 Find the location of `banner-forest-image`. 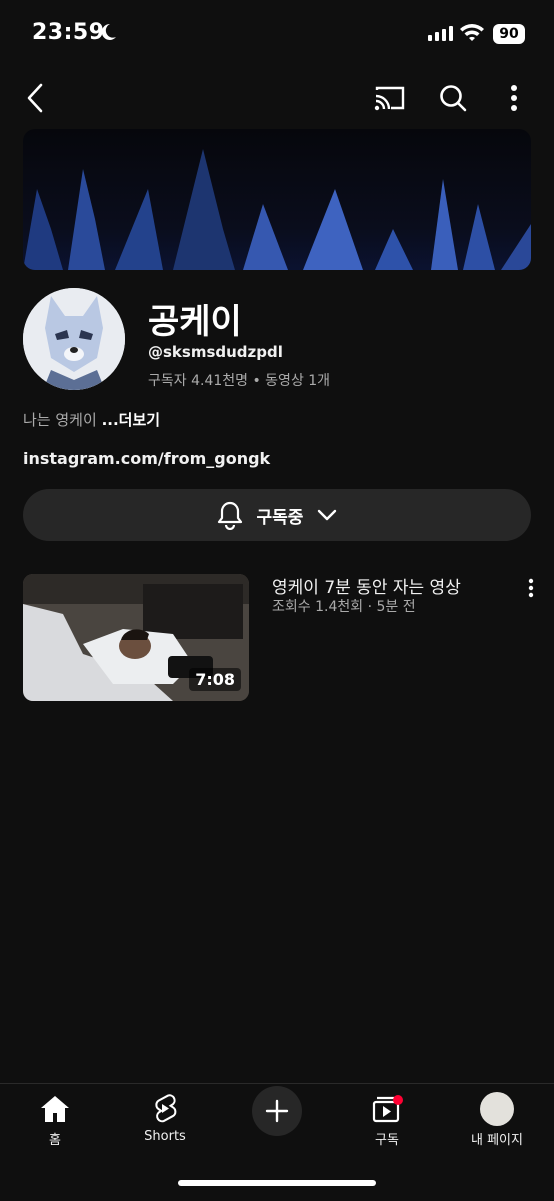

banner-forest-image is located at coordinates (277, 209).